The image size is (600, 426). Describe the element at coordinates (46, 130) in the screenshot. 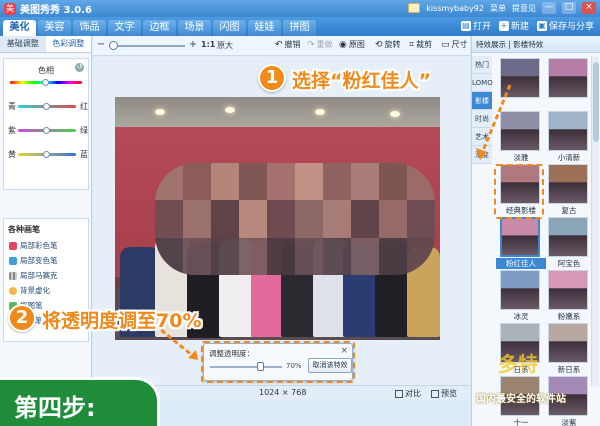

I see `purple-green-knob` at that location.